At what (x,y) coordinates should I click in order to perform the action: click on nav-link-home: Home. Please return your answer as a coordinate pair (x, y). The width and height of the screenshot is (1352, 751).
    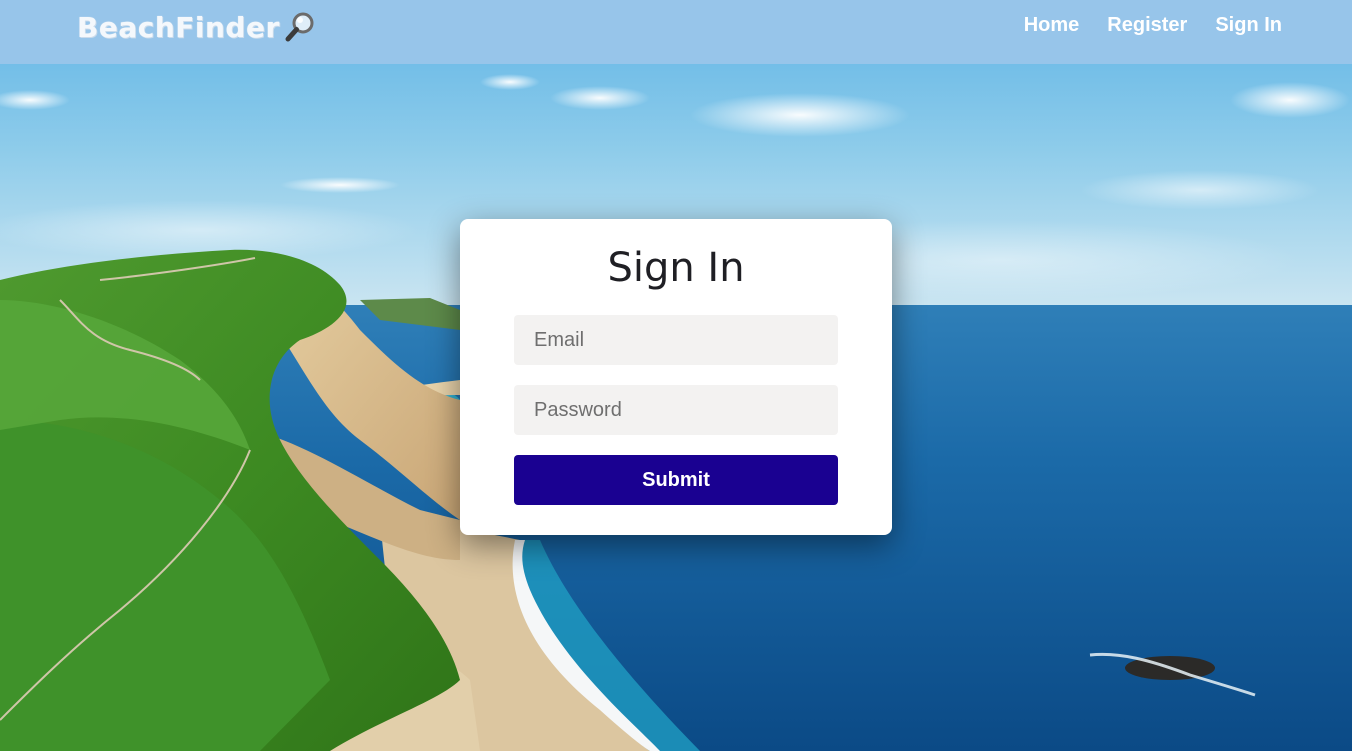
    Looking at the image, I should click on (1052, 25).